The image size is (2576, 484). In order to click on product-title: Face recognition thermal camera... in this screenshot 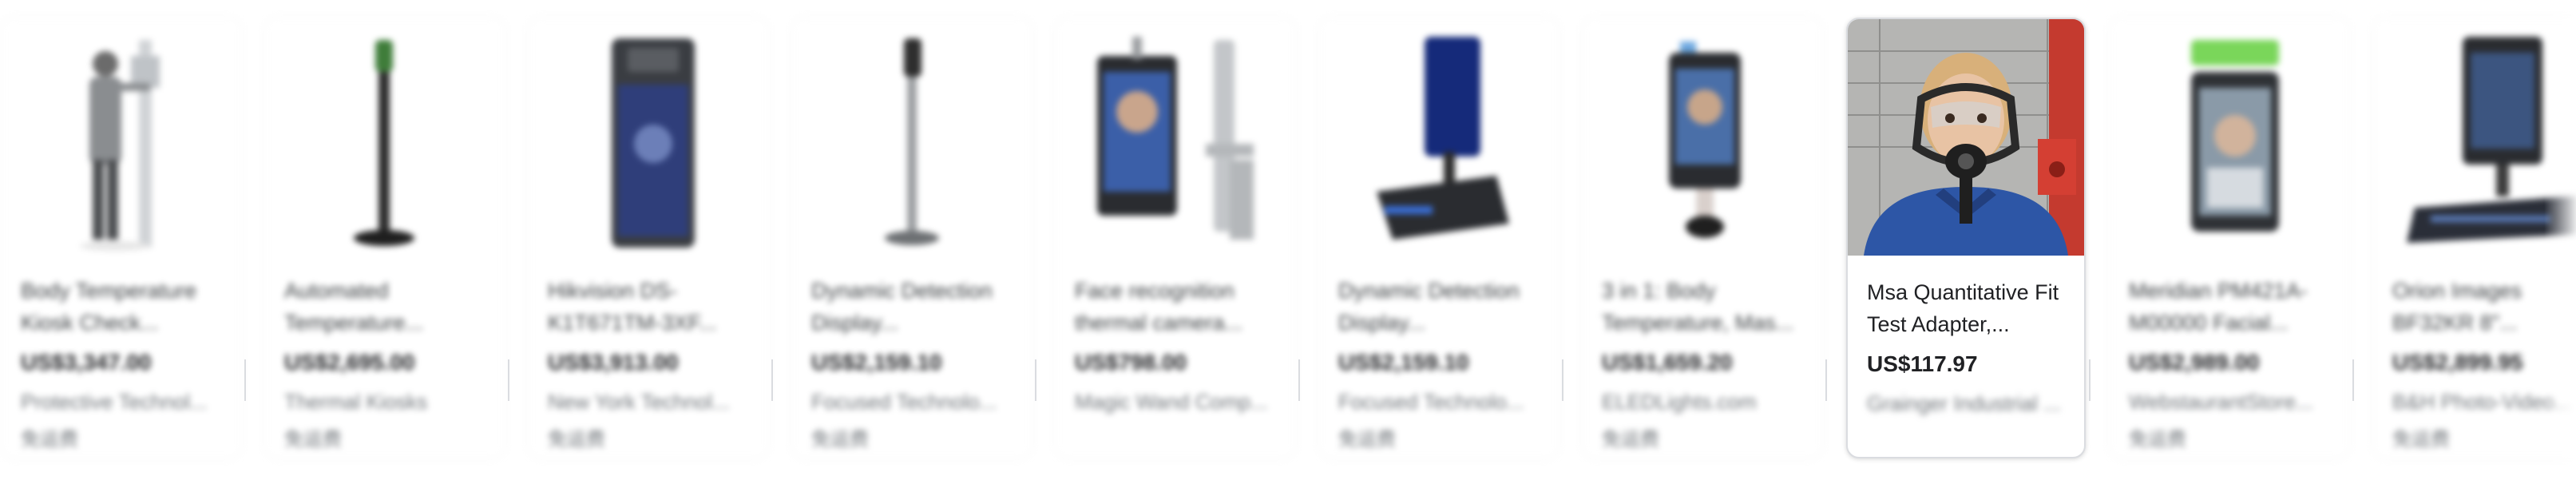, I will do `click(1177, 307)`.